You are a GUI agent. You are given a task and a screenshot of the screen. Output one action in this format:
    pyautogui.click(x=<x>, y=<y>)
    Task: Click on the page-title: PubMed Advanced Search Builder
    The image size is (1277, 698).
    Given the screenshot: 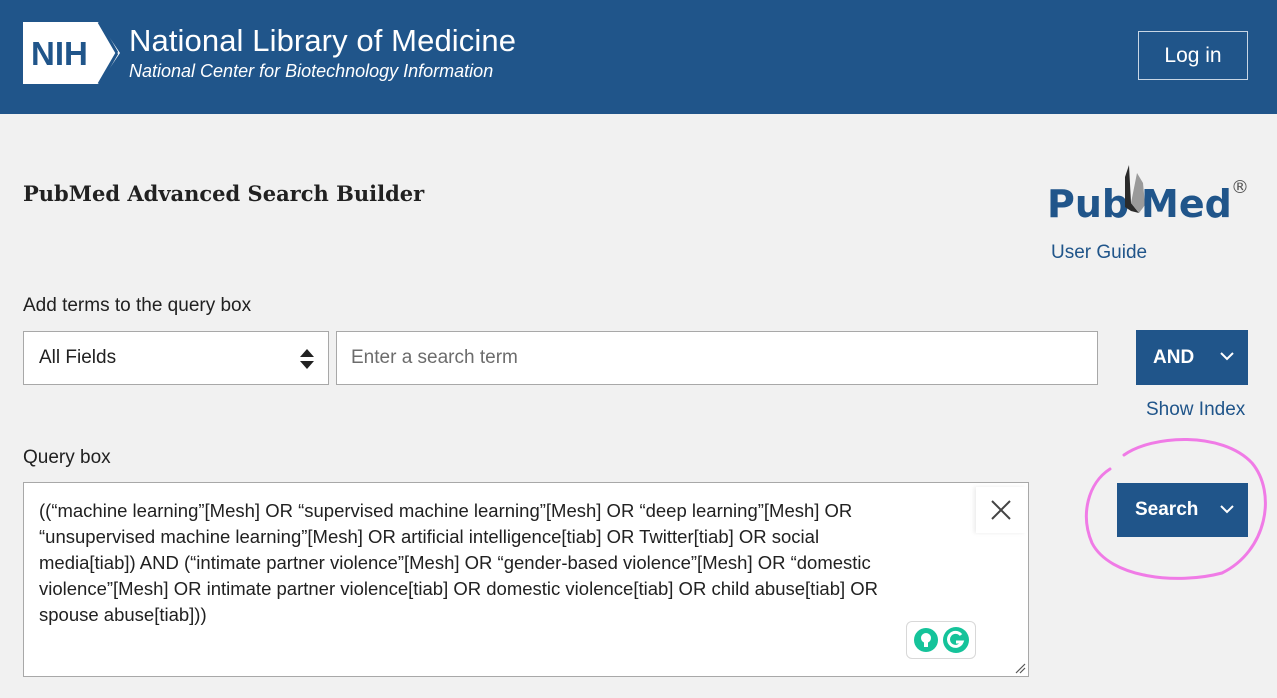 What is the action you would take?
    pyautogui.click(x=224, y=193)
    